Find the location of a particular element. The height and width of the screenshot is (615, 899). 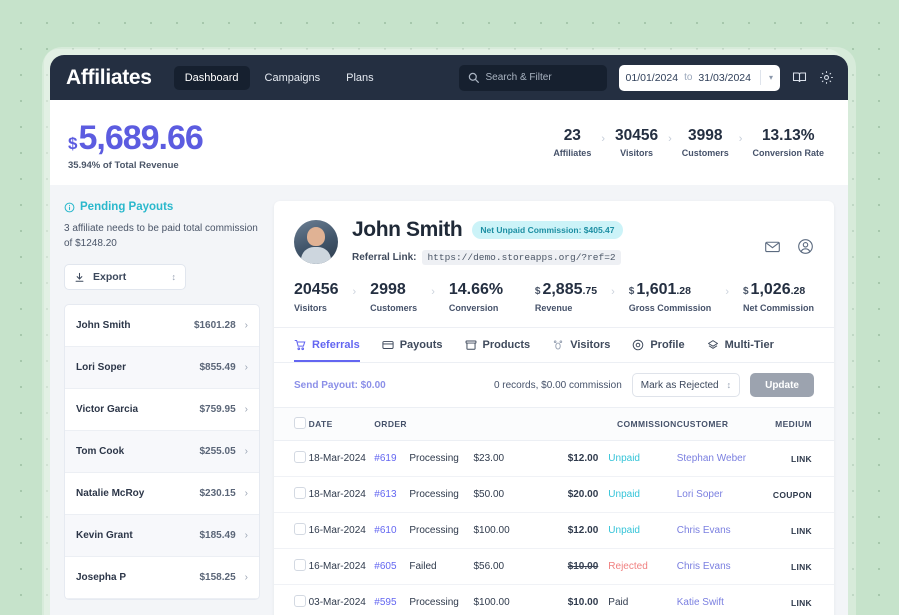

user-account-icon is located at coordinates (805, 246).